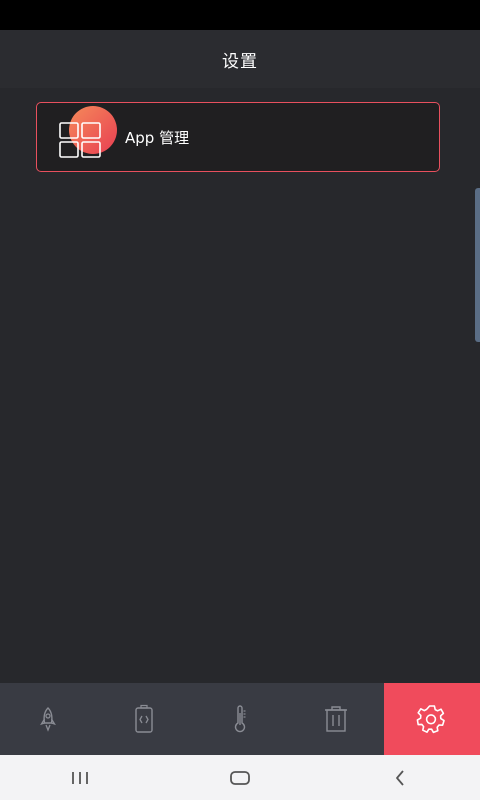 This screenshot has width=480, height=800. Describe the element at coordinates (238, 137) in the screenshot. I see `app-management-item: App 管理` at that location.